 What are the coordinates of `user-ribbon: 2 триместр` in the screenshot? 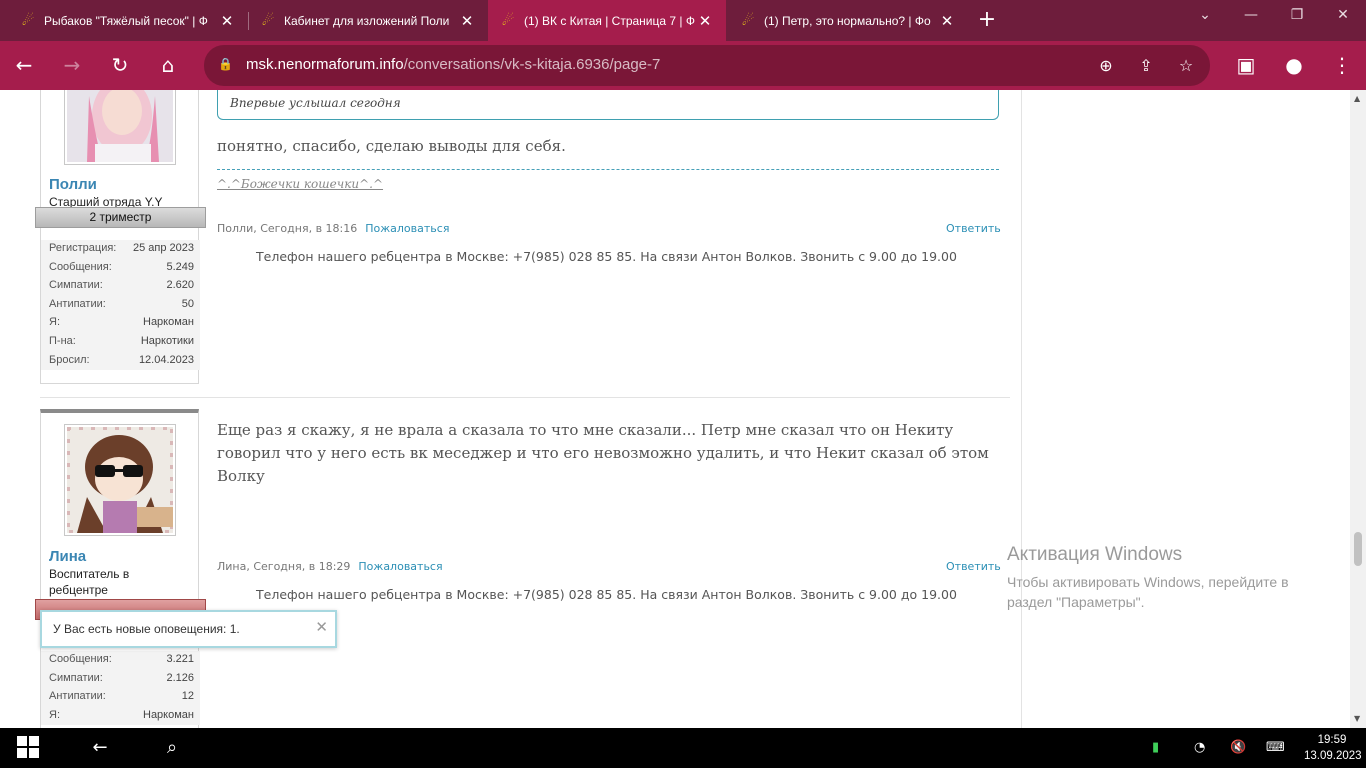 It's located at (120, 217).